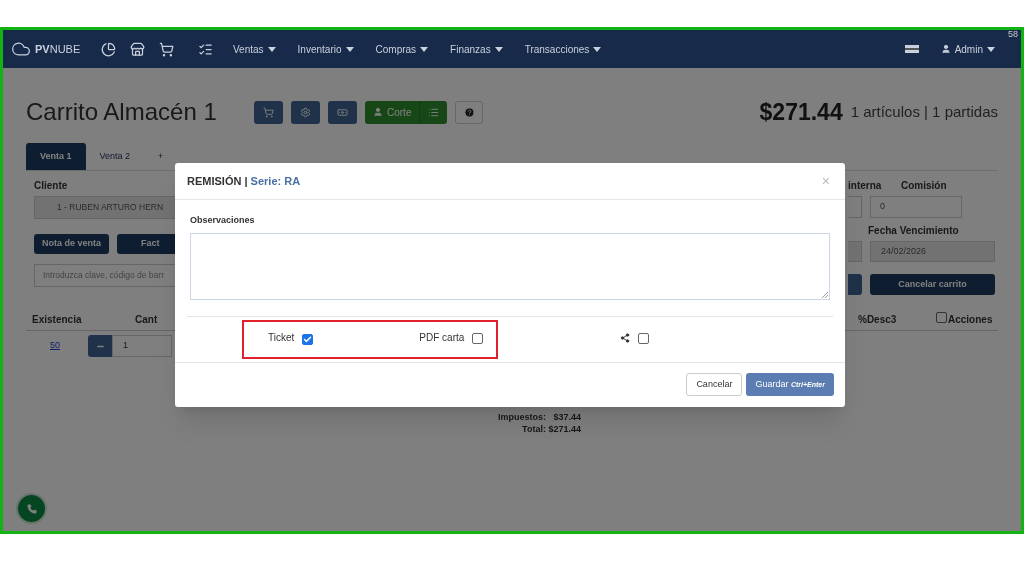 This screenshot has height=576, width=1024. Describe the element at coordinates (57, 320) in the screenshot. I see `column-header: Existencia` at that location.